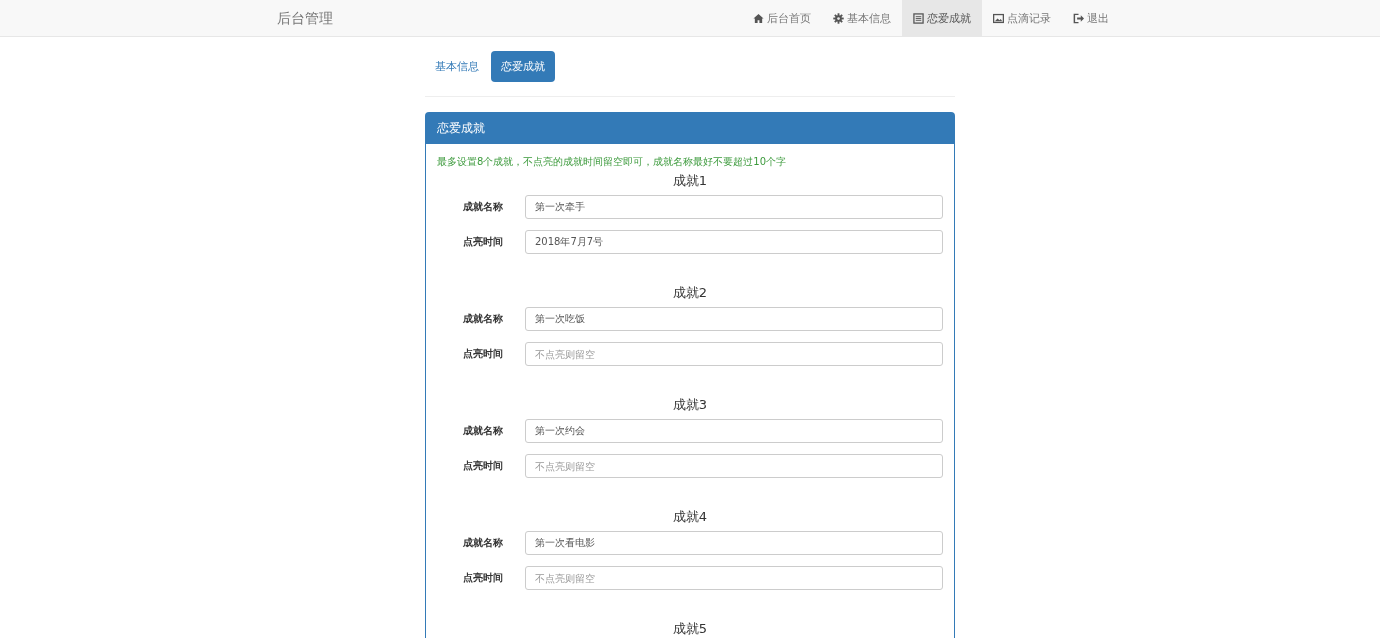 The image size is (1380, 638). I want to click on logout-icon, so click(1078, 18).